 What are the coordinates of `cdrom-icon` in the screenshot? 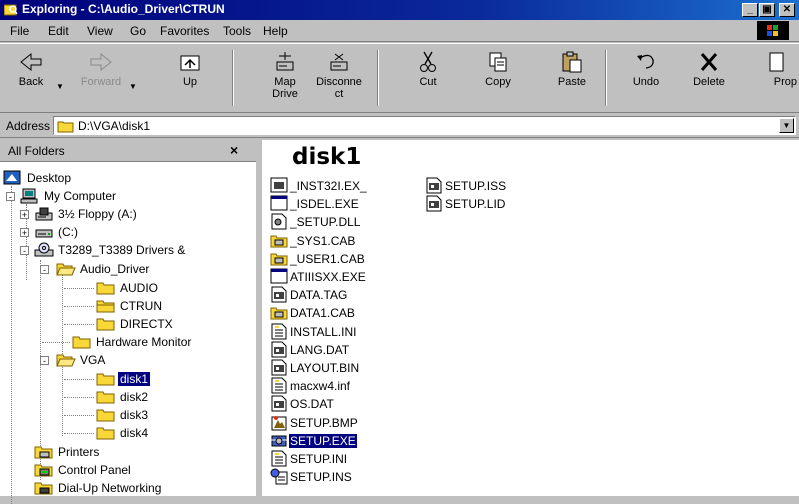 It's located at (44, 250).